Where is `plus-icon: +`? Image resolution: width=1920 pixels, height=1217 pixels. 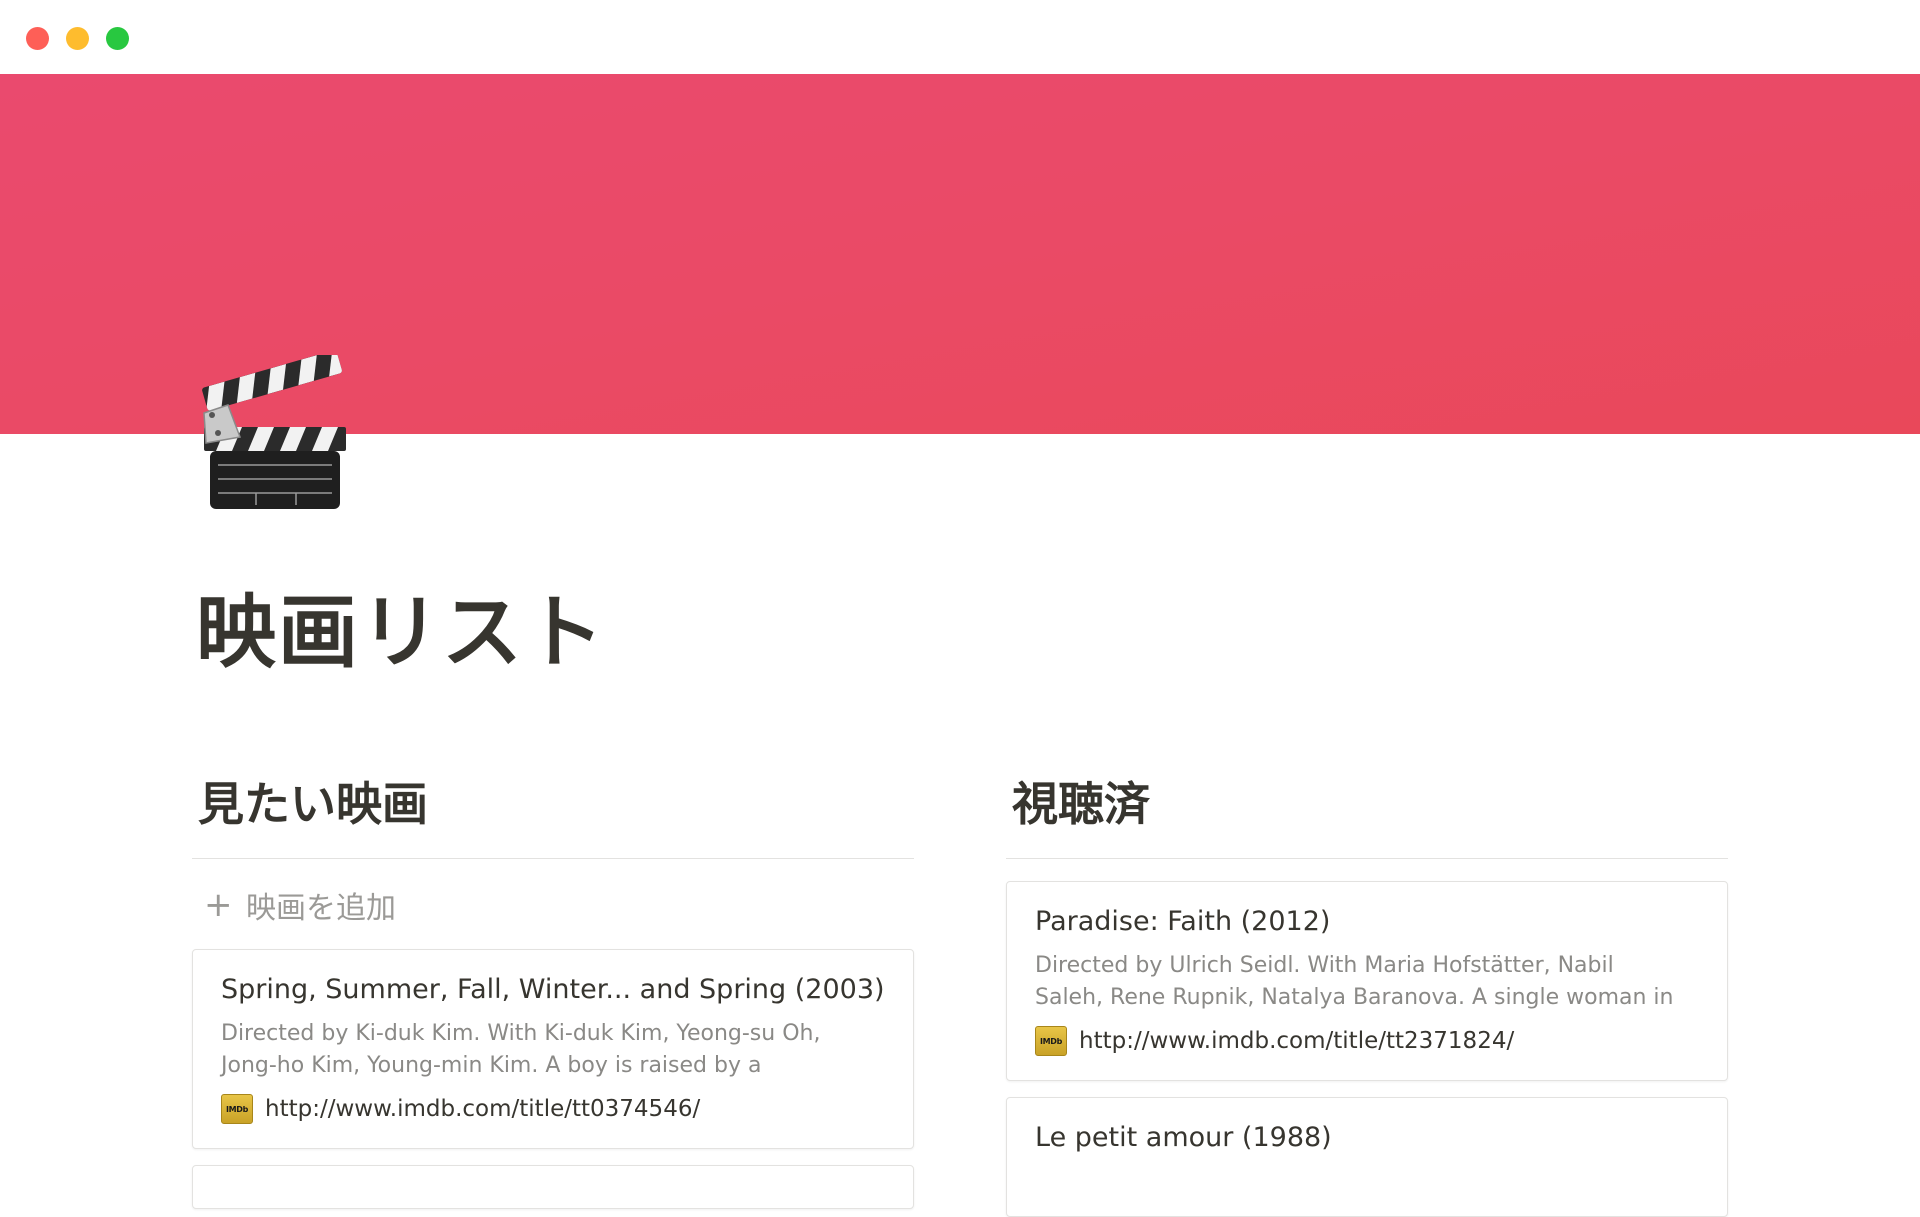
plus-icon: + is located at coordinates (218, 905).